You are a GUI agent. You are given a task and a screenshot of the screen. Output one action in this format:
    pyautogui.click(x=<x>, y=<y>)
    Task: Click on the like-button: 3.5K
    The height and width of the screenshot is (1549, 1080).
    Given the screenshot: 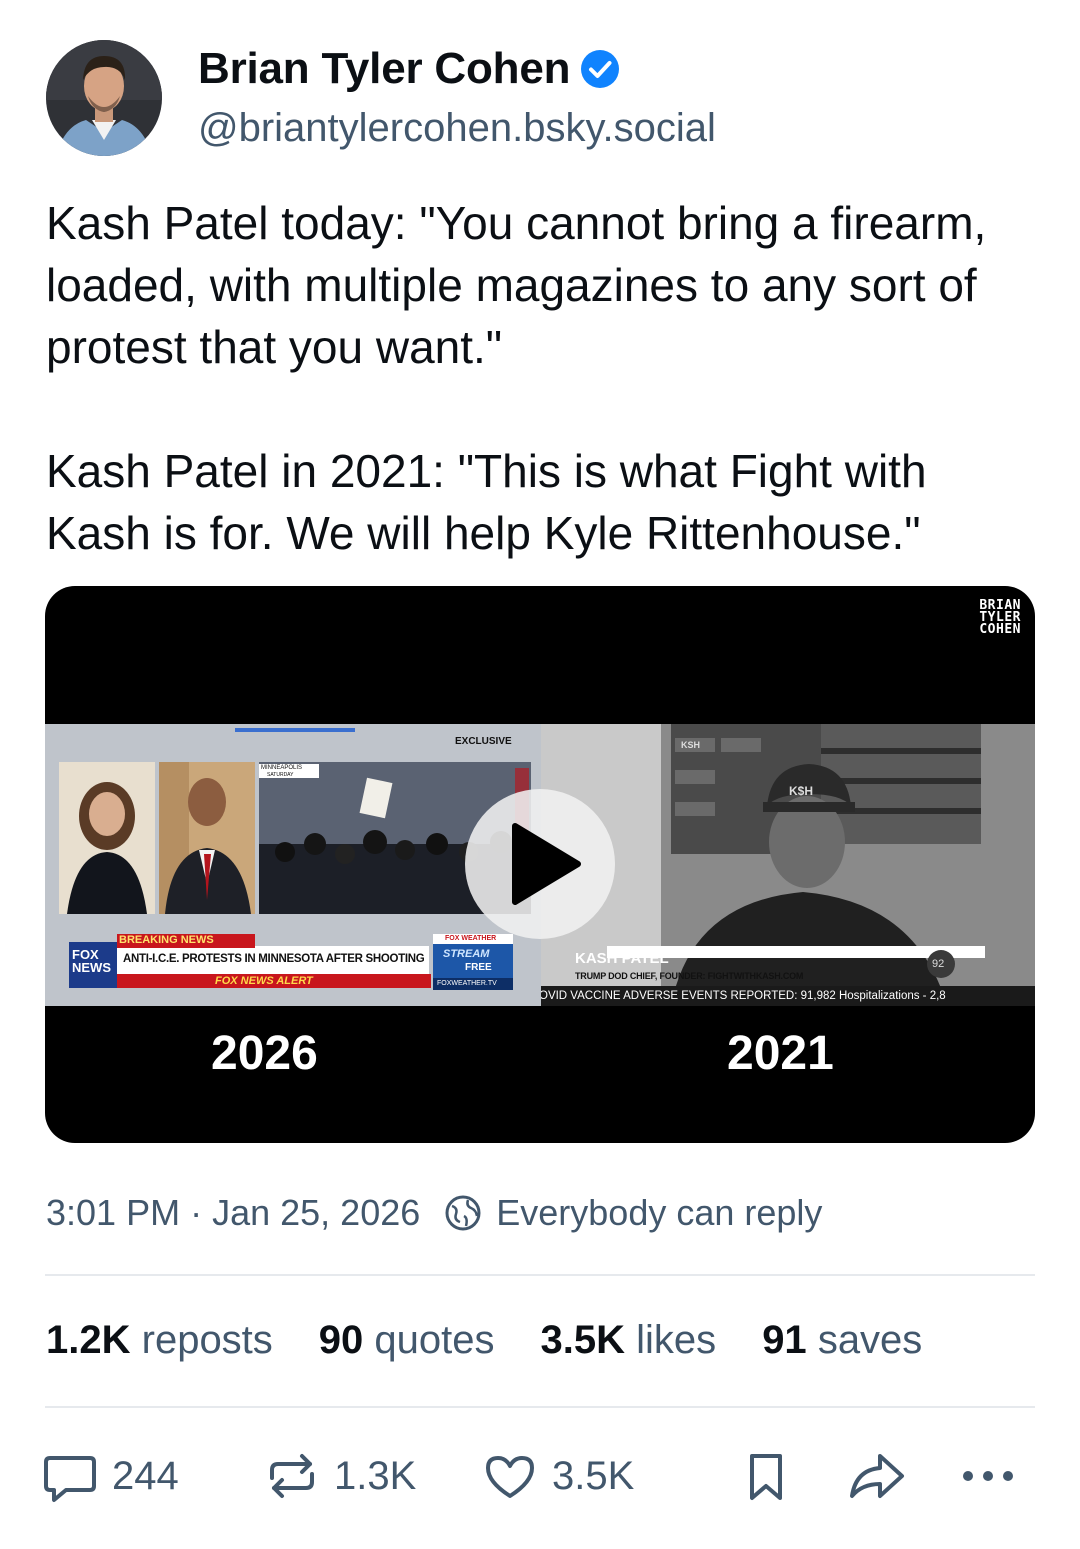 What is the action you would take?
    pyautogui.click(x=558, y=1476)
    